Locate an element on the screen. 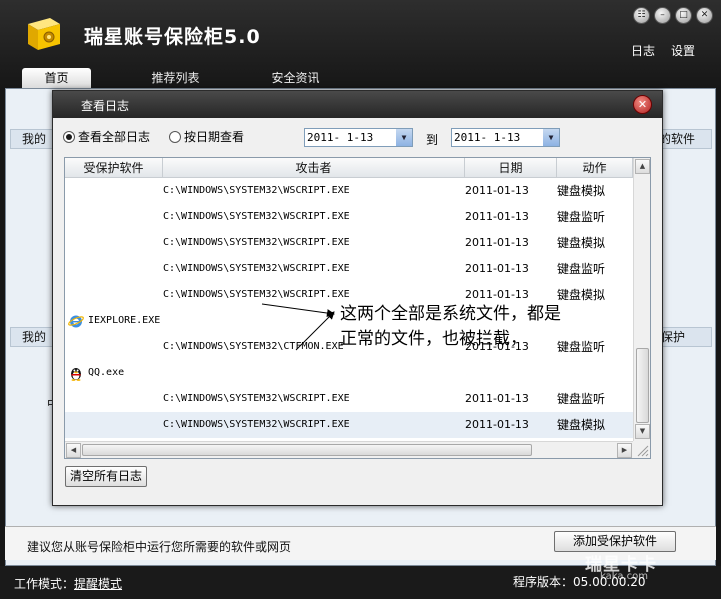 The image size is (721, 599). vertical-scroll-thumb is located at coordinates (642, 385).